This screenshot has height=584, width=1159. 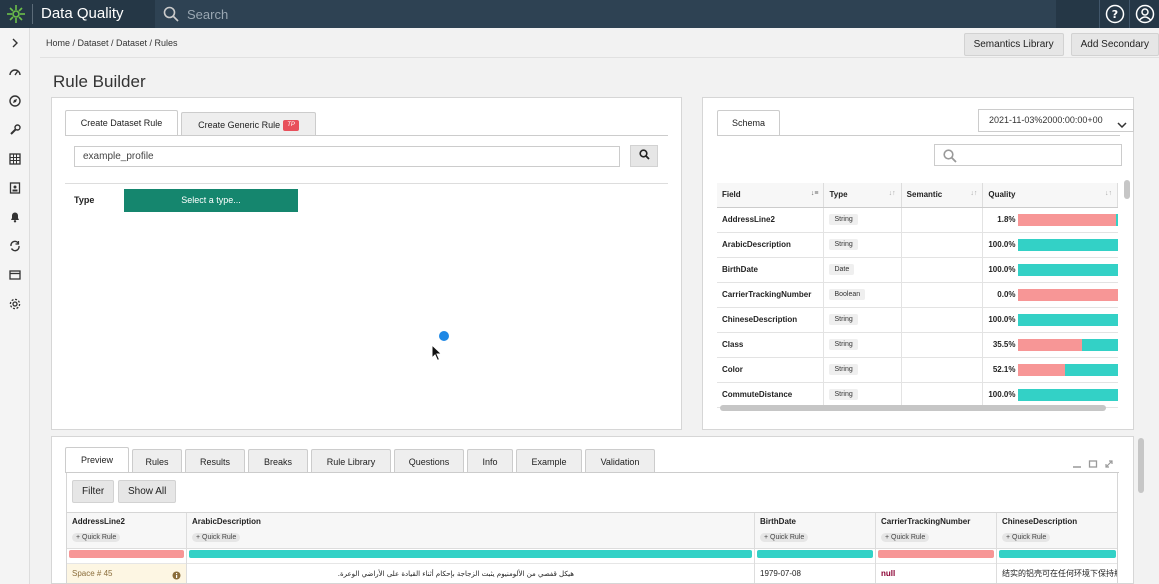 What do you see at coordinates (15, 245) in the screenshot?
I see `sync-icon` at bounding box center [15, 245].